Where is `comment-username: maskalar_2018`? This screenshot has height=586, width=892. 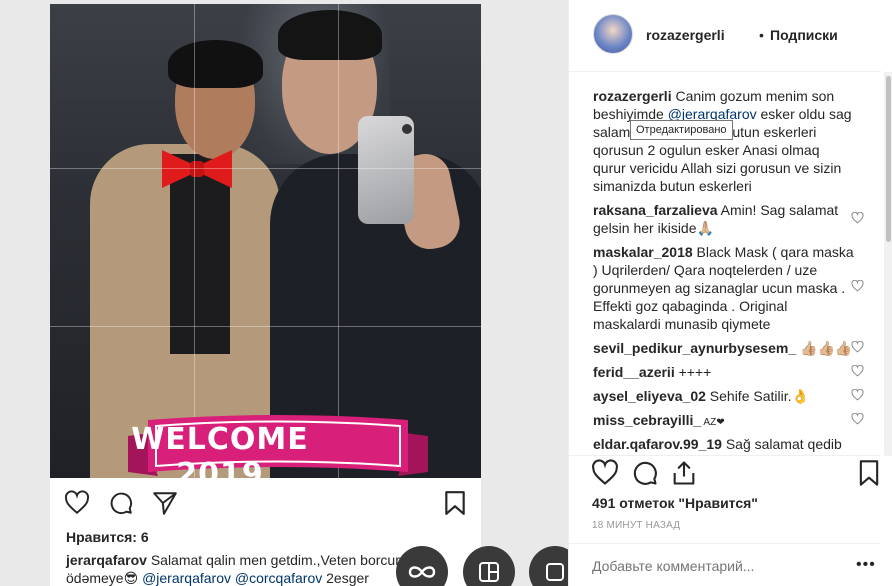 comment-username: maskalar_2018 is located at coordinates (643, 252).